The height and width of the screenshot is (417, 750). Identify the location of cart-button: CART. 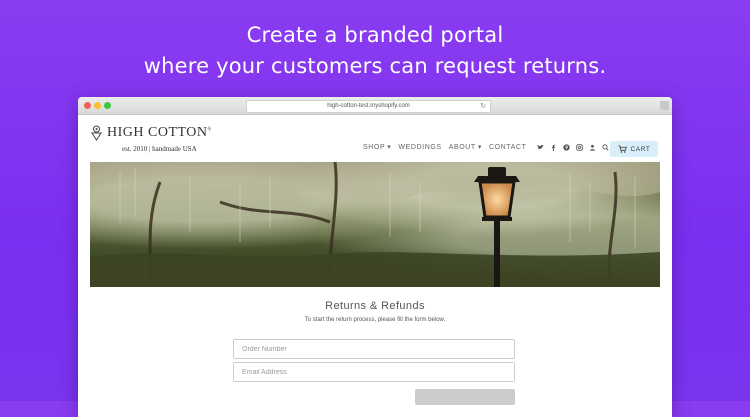
(634, 149).